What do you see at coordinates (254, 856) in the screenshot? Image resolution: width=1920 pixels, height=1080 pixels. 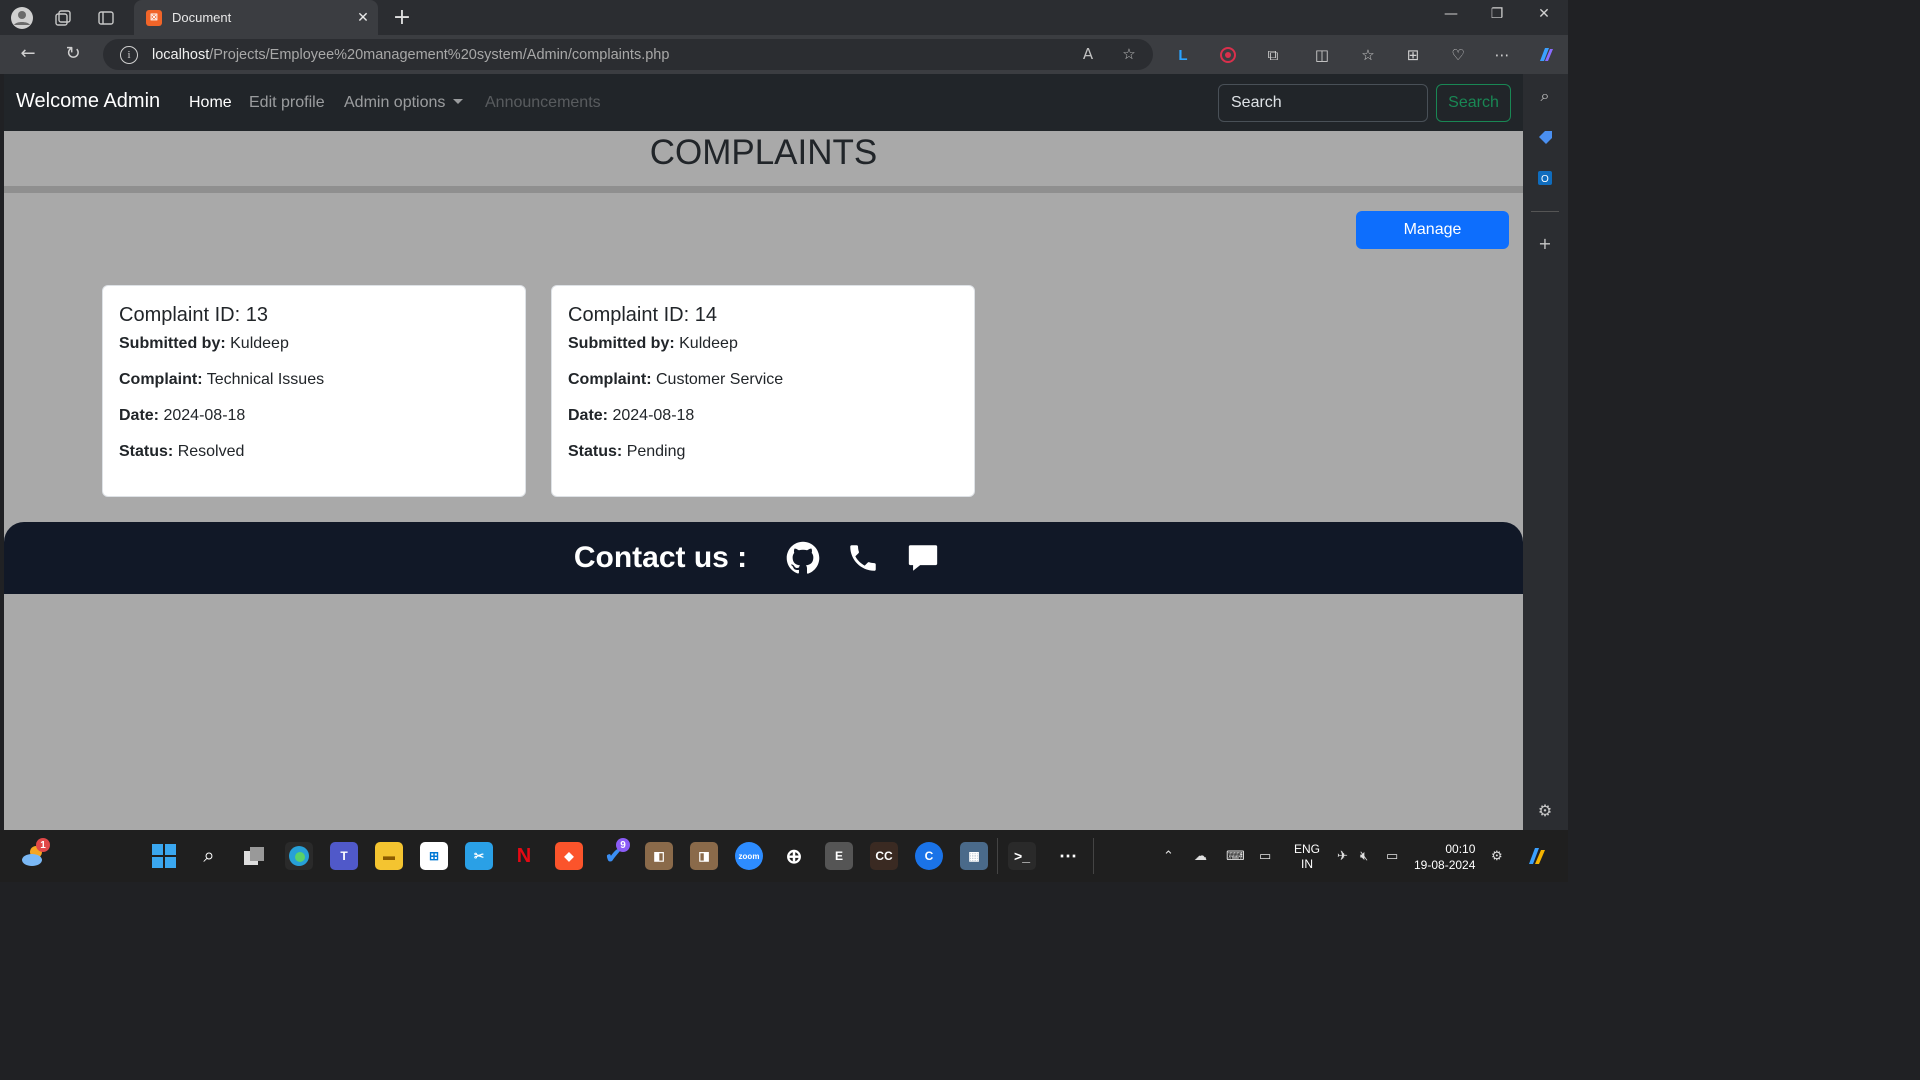 I see `task-view-icon` at bounding box center [254, 856].